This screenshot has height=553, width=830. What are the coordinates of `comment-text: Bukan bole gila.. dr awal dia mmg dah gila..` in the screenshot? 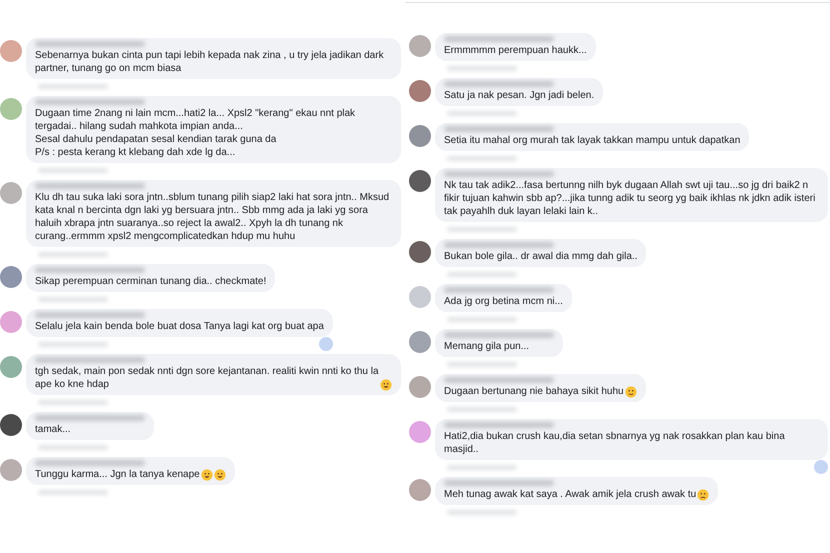 It's located at (541, 256).